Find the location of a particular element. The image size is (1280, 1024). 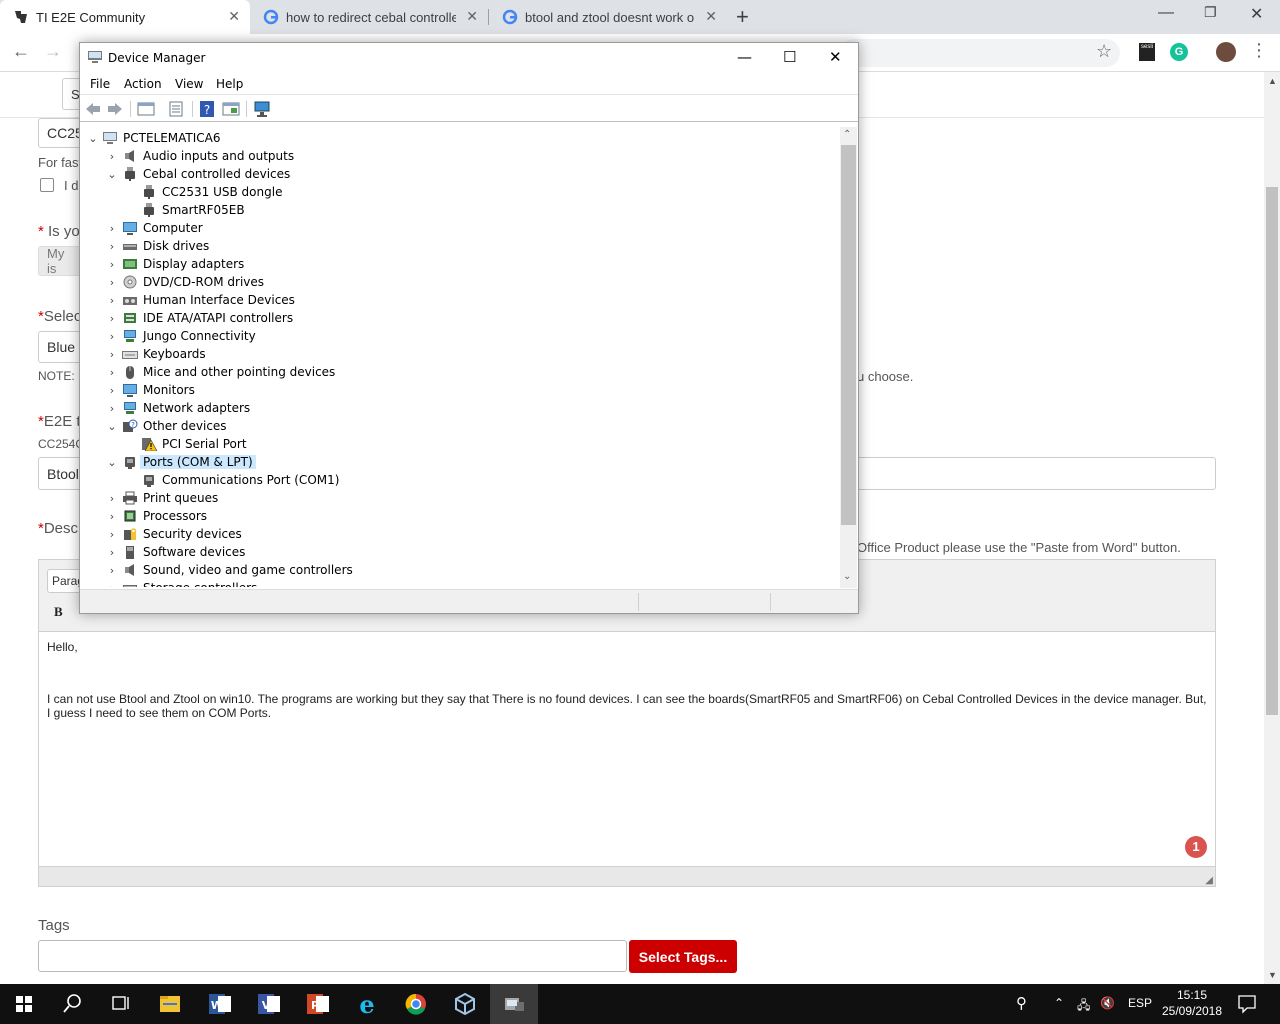

visio-icon: V is located at coordinates (269, 1004).